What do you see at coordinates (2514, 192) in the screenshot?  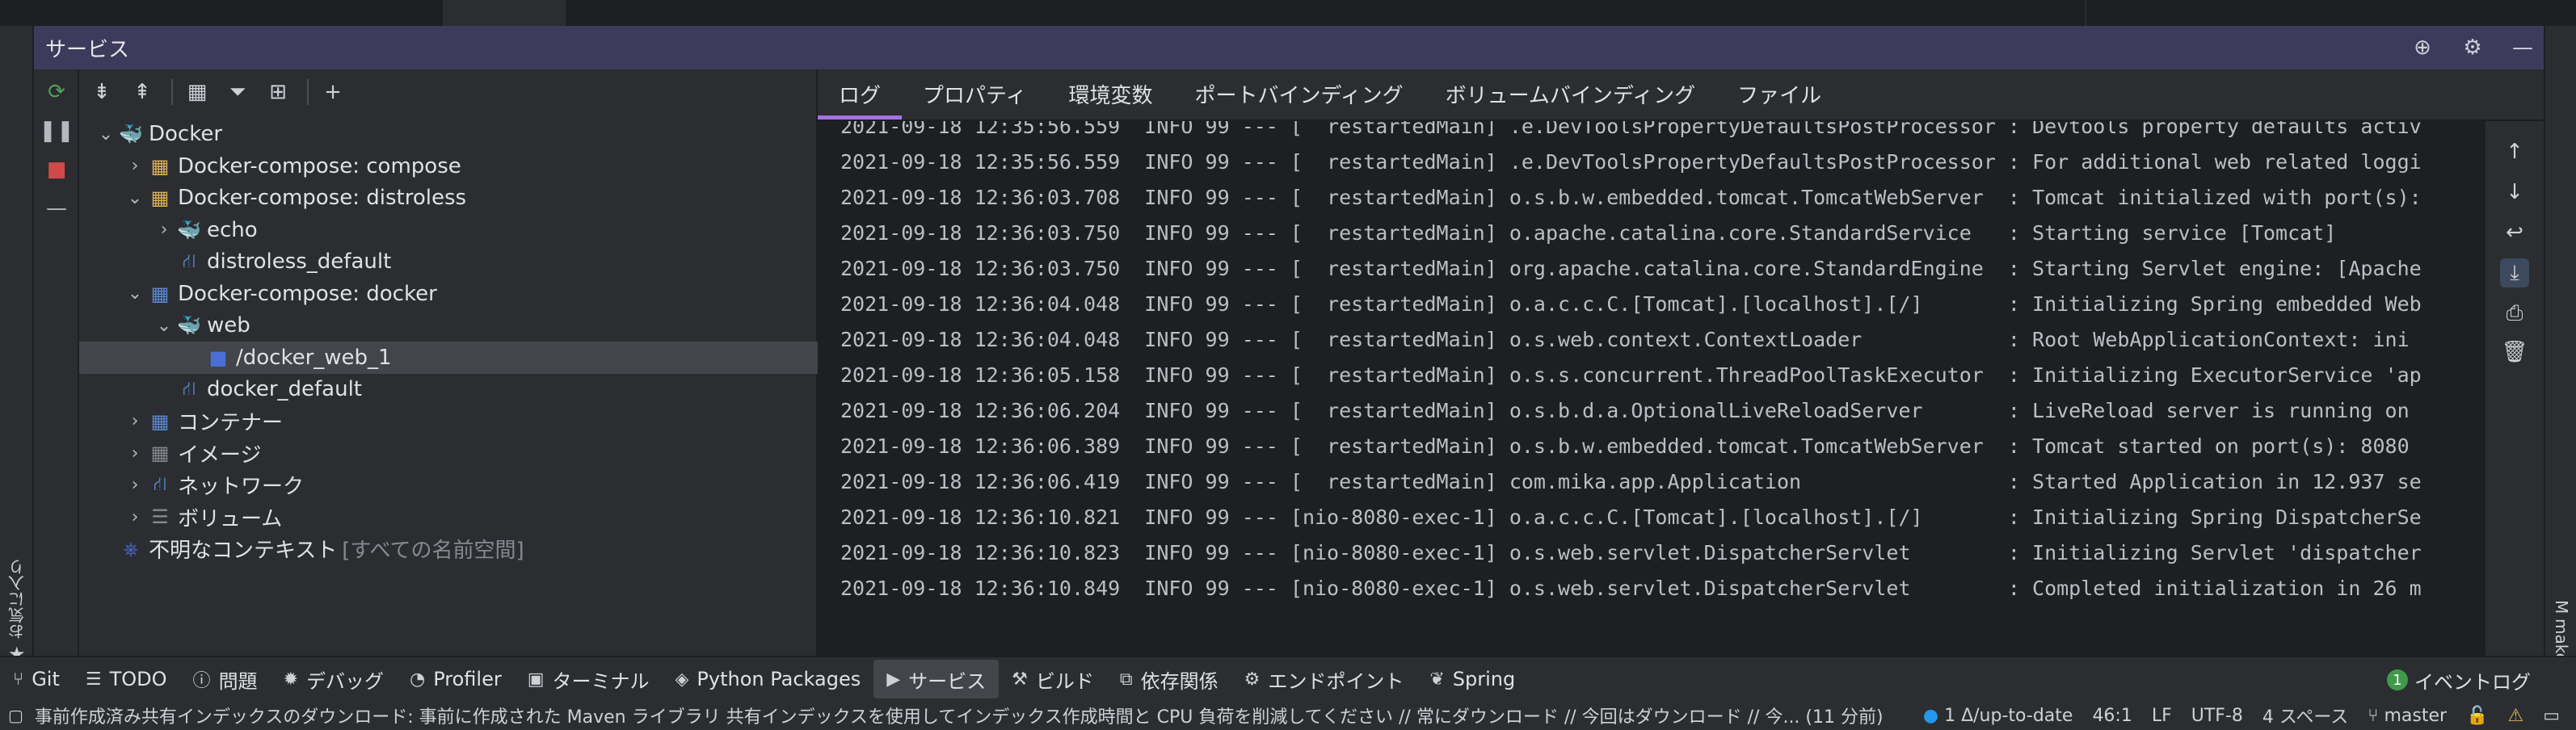 I see `scroll-down-icon: ↓` at bounding box center [2514, 192].